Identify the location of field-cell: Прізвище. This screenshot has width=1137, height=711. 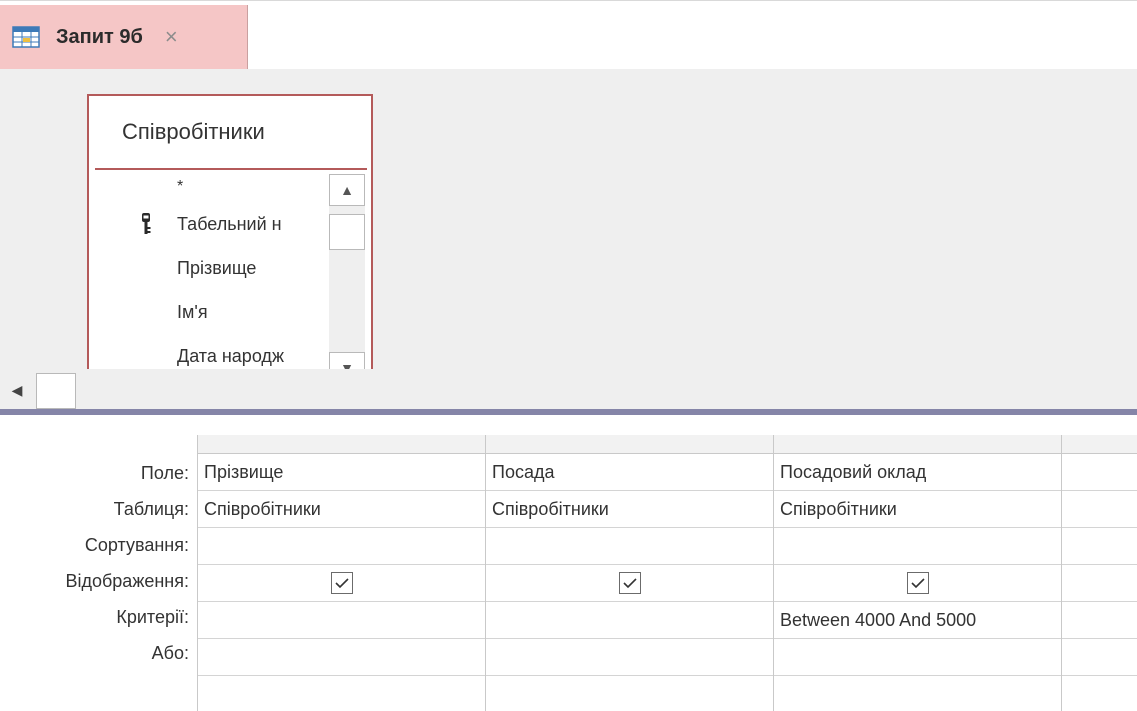
(341, 472).